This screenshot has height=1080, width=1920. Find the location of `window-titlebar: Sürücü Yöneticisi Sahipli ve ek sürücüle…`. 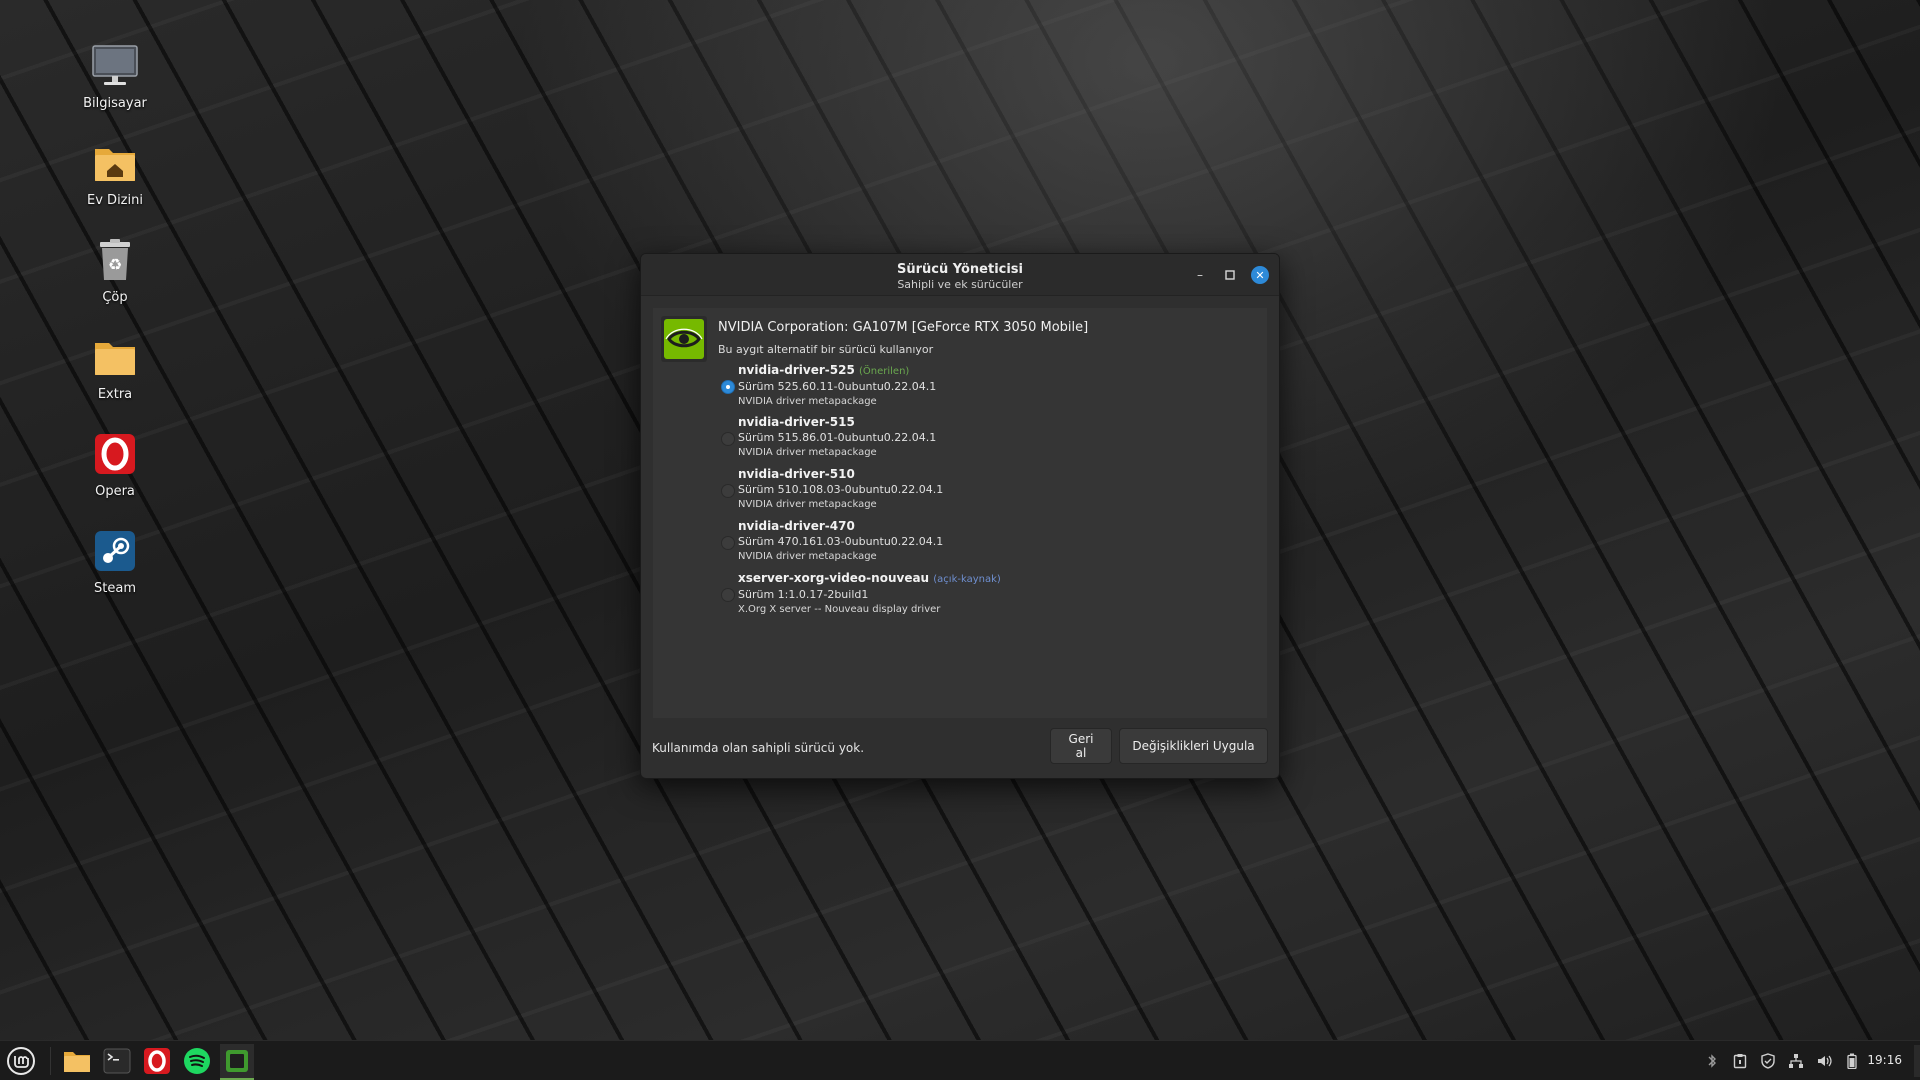

window-titlebar: Sürücü Yöneticisi Sahipli ve ek sürücüle… is located at coordinates (960, 275).